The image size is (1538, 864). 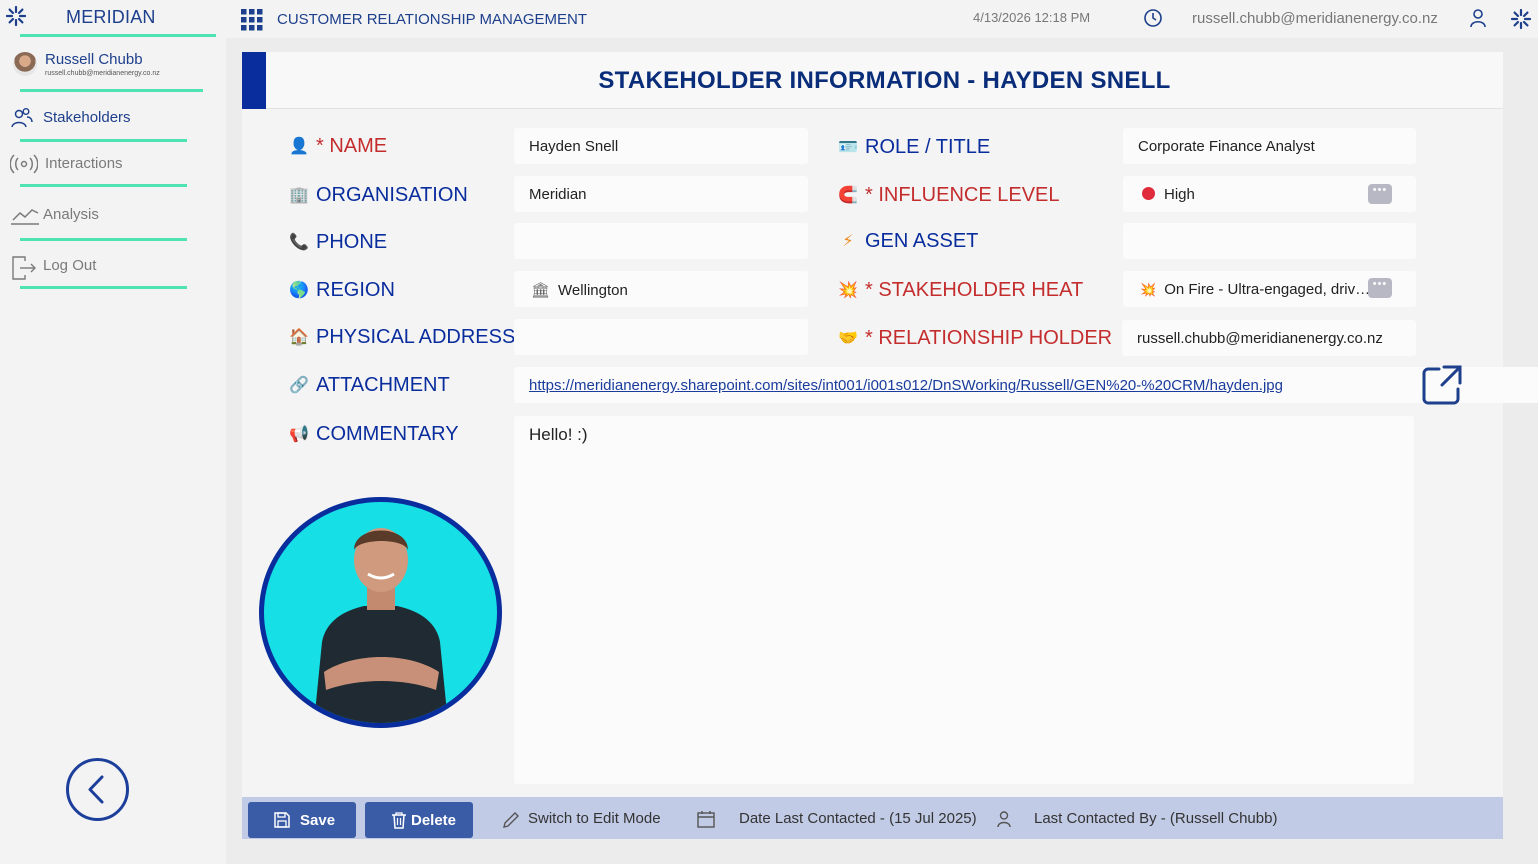 What do you see at coordinates (661, 194) in the screenshot?
I see `organisation-field: Meridian` at bounding box center [661, 194].